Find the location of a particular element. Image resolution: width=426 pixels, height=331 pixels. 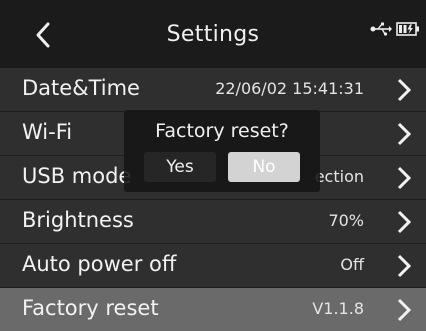

row-value: ection is located at coordinates (339, 176).